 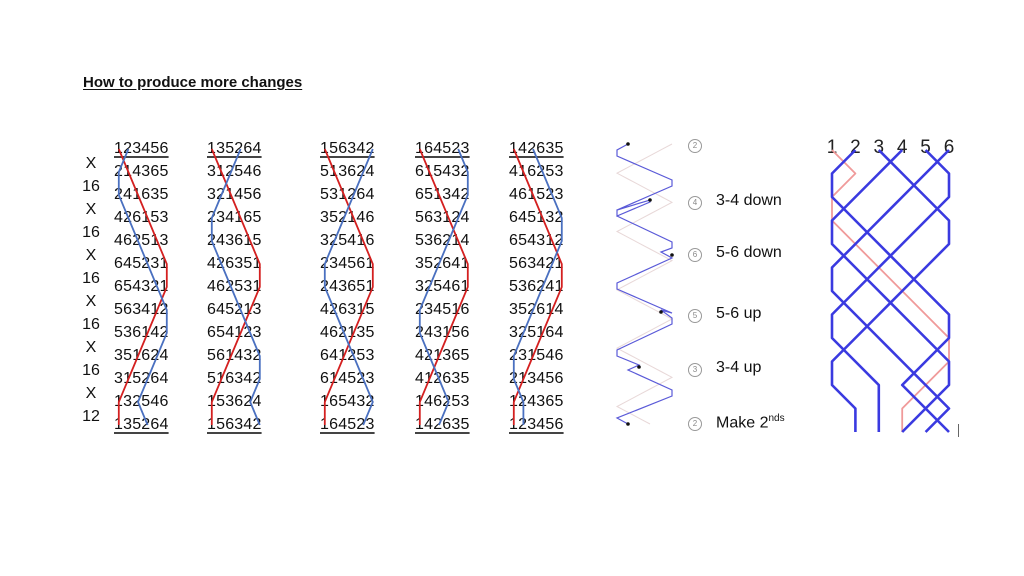 What do you see at coordinates (347, 309) in the screenshot?
I see `change-row: 426315` at bounding box center [347, 309].